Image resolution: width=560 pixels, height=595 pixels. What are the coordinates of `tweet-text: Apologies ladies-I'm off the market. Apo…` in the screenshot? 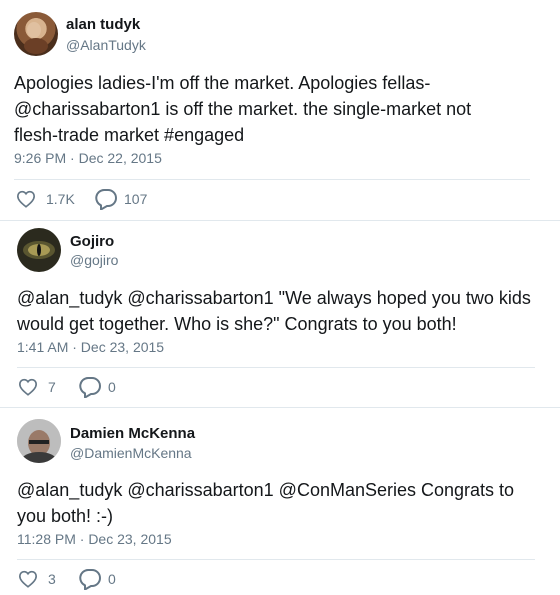 It's located at (243, 109).